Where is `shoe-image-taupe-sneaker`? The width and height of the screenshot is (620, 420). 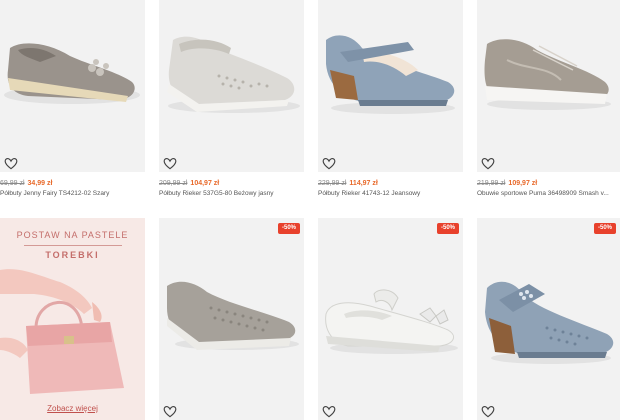 shoe-image-taupe-sneaker is located at coordinates (547, 74).